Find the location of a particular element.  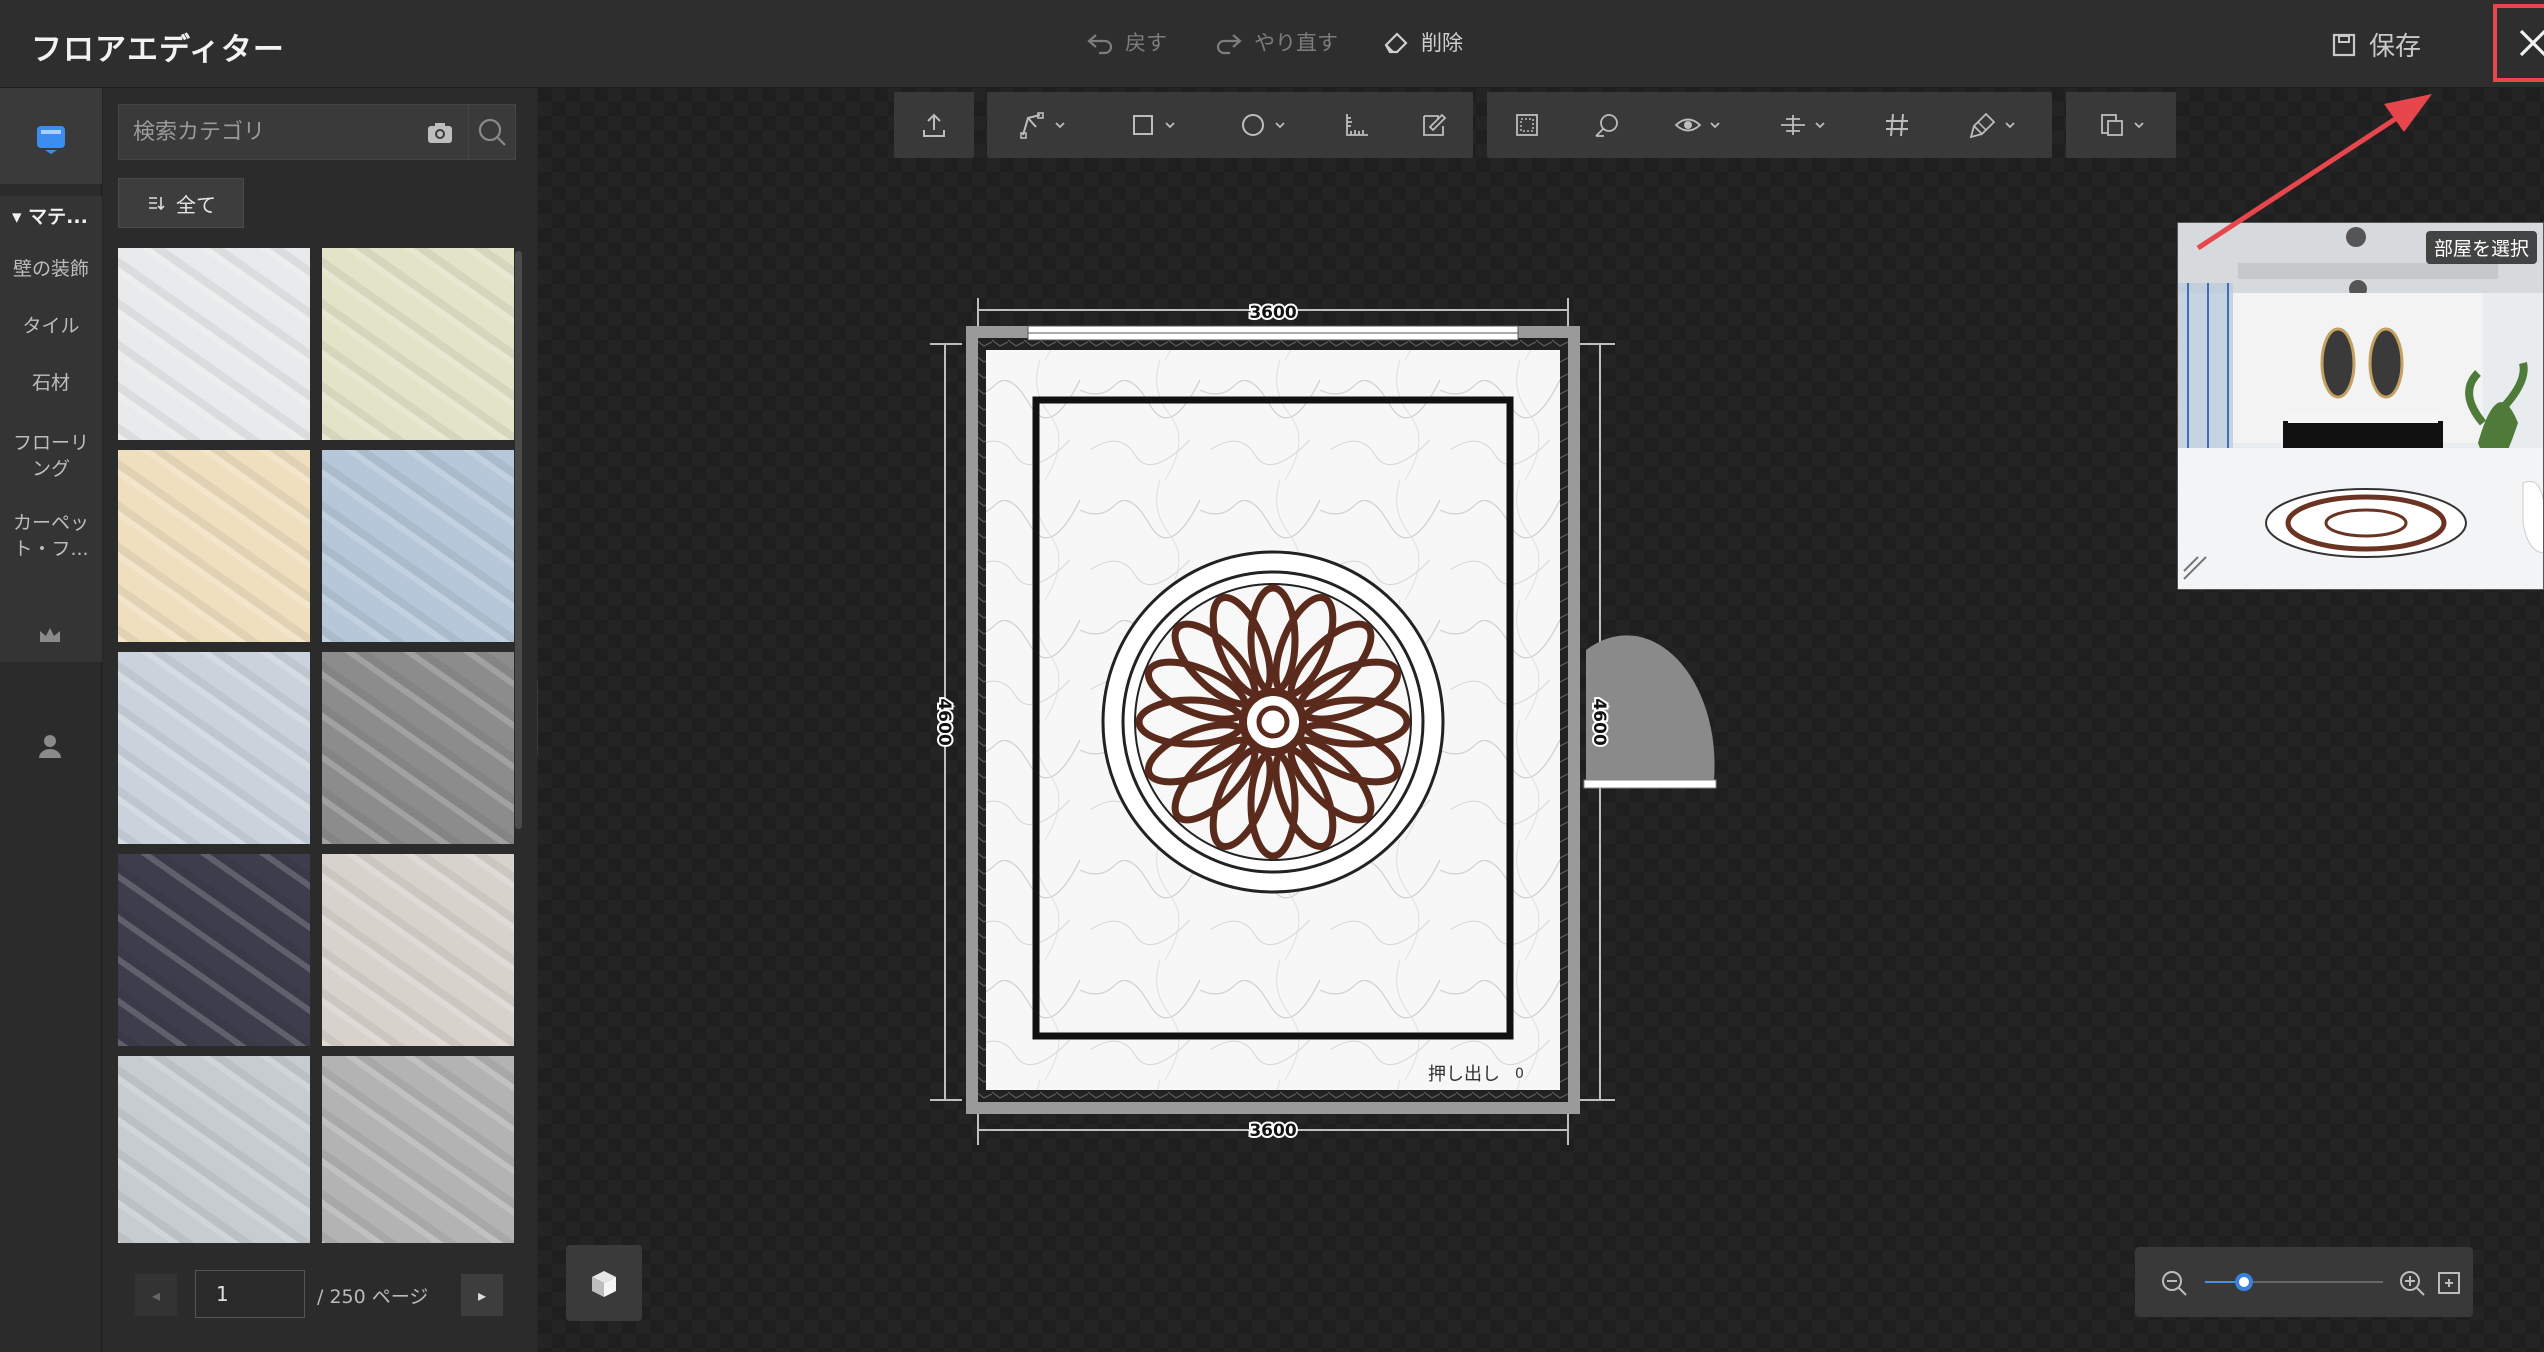

search-box is located at coordinates (297, 132).